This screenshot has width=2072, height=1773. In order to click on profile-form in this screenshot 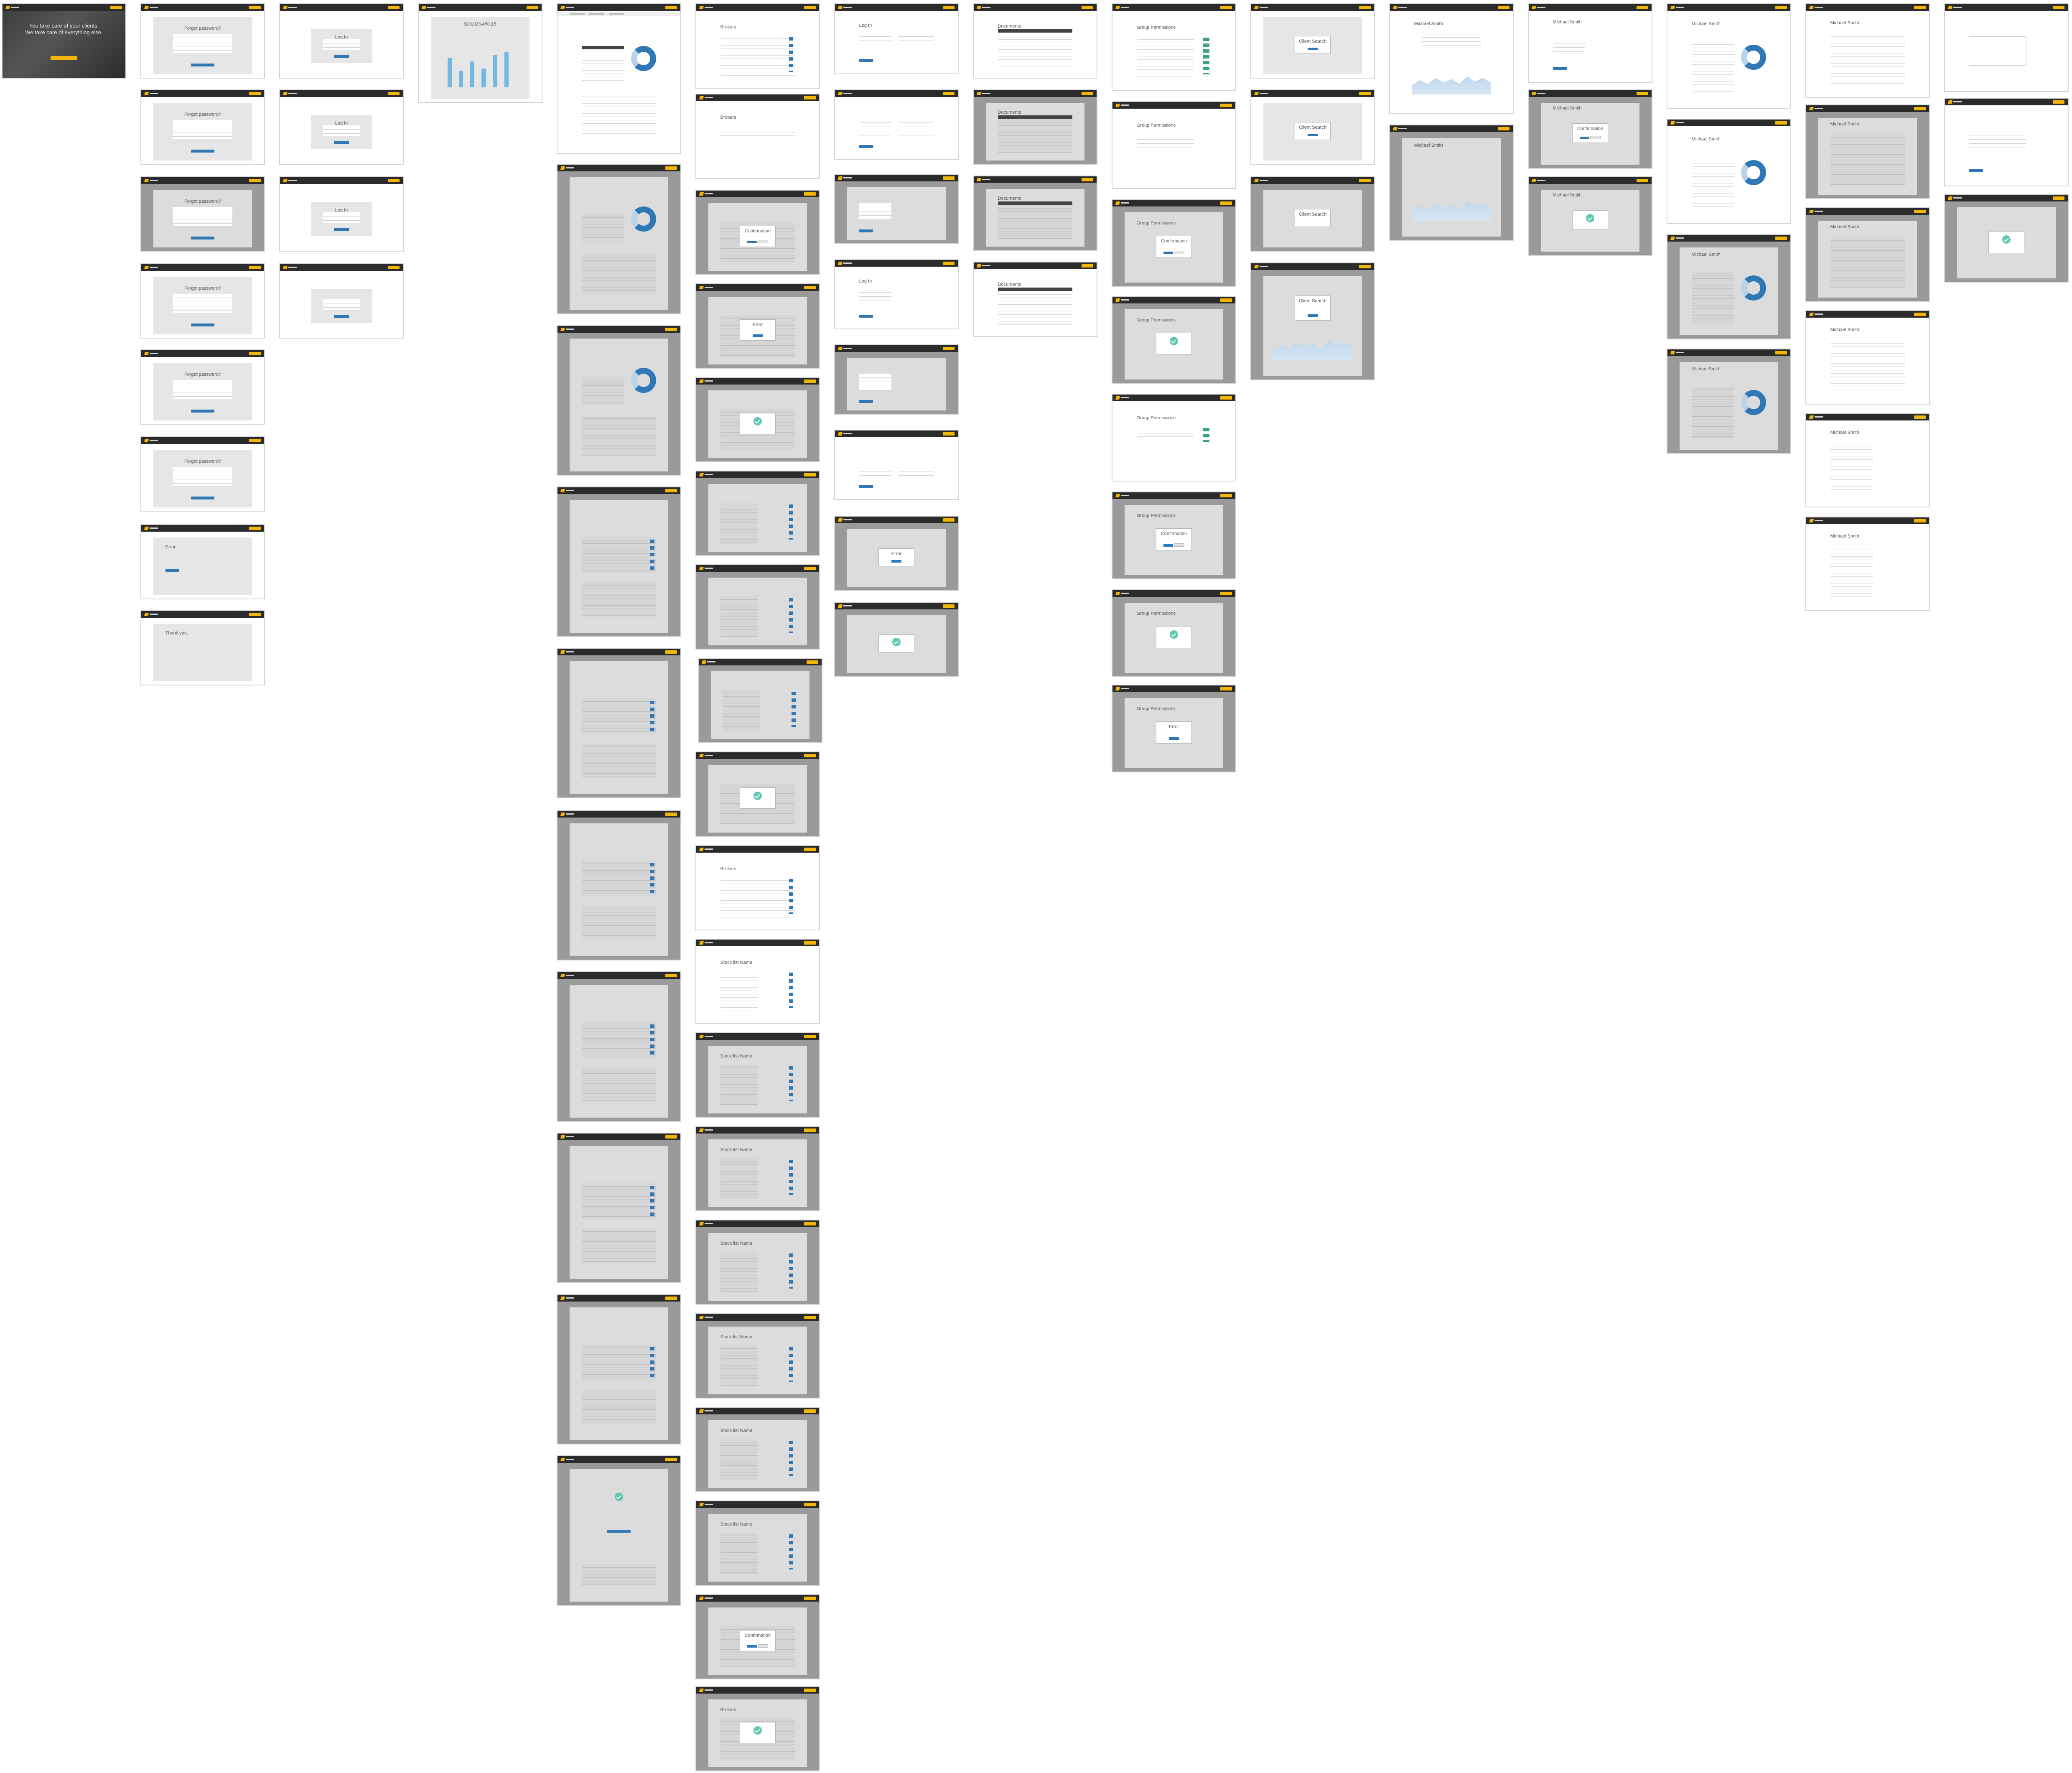, I will do `click(1569, 45)`.